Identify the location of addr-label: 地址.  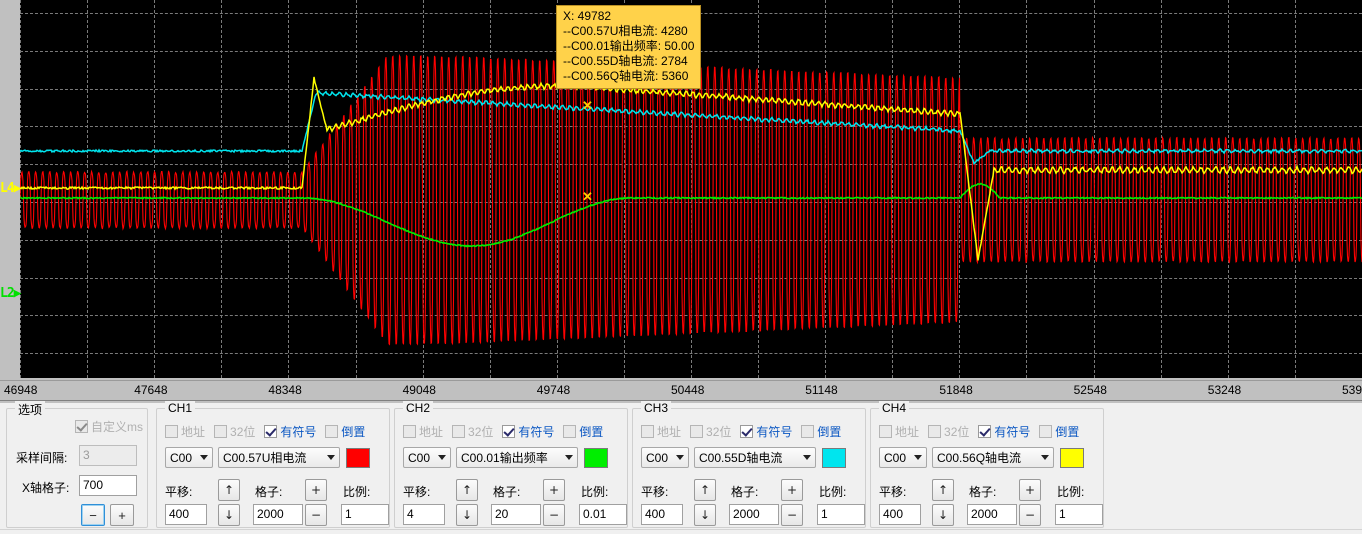
(431, 432).